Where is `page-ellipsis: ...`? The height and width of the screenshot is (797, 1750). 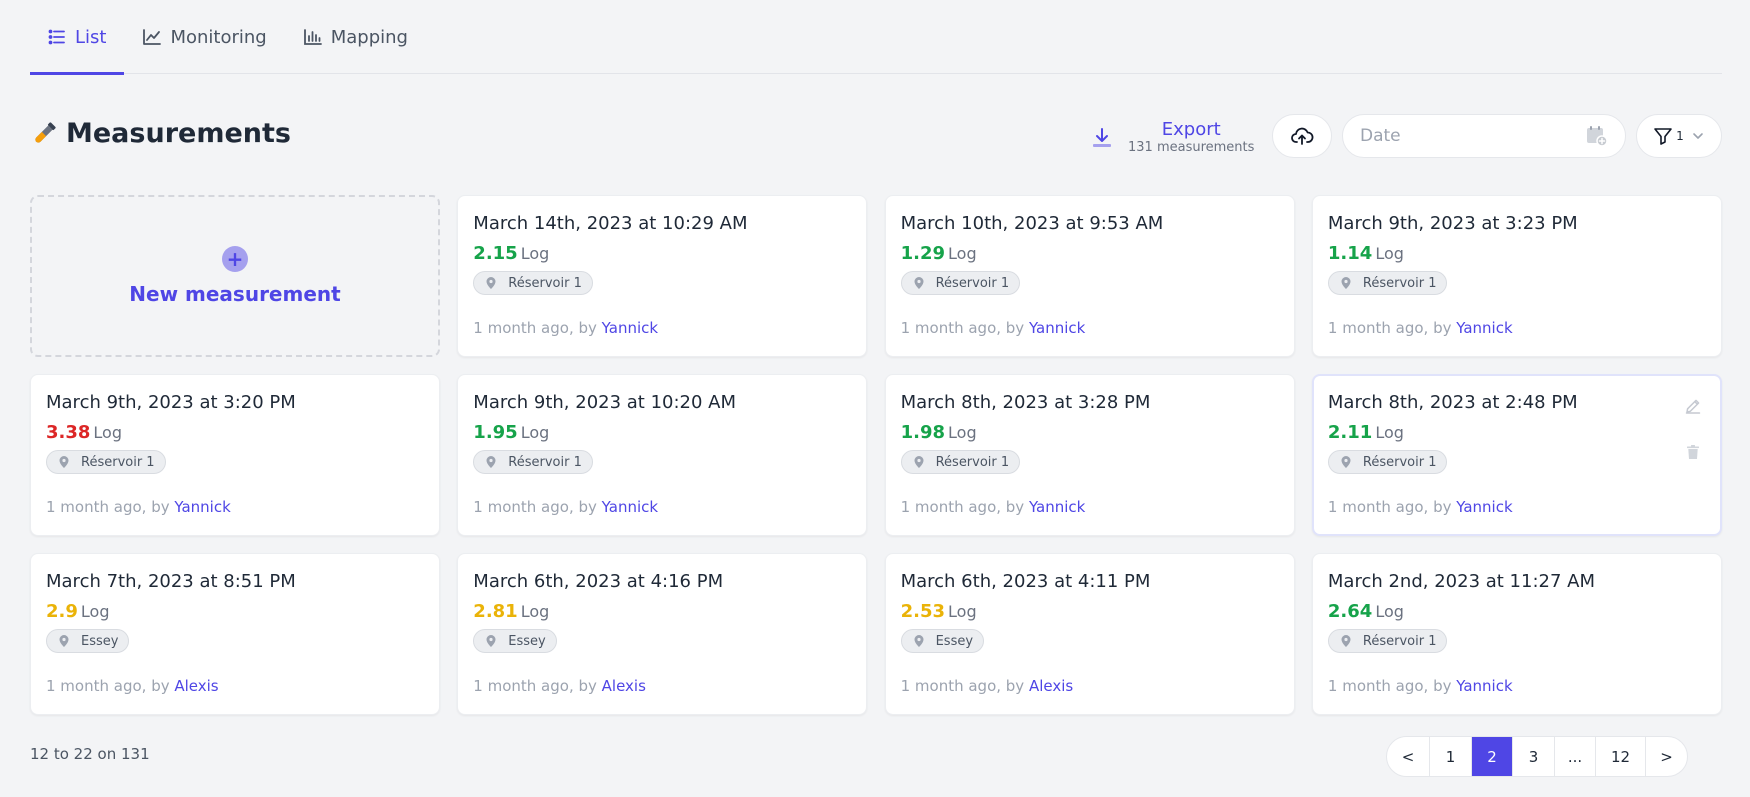
page-ellipsis: ... is located at coordinates (1574, 756).